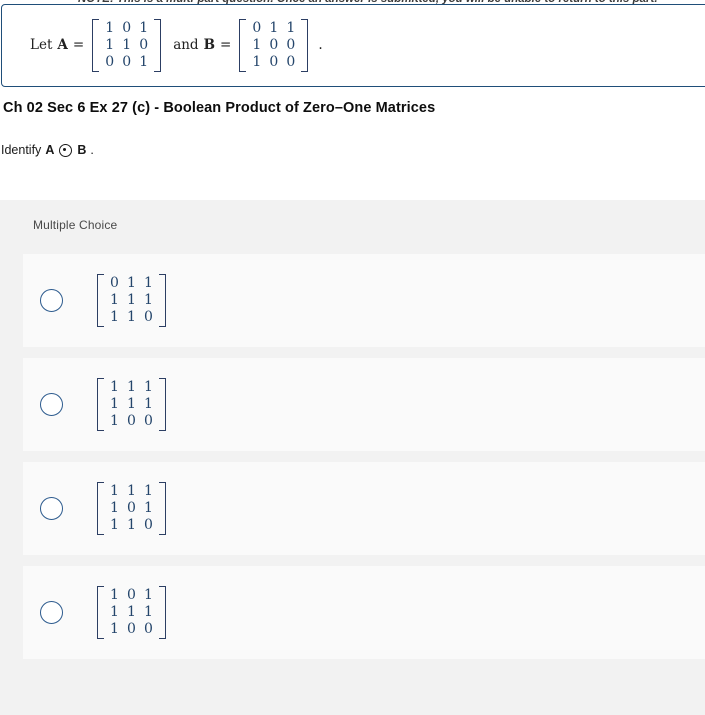 This screenshot has width=705, height=715. I want to click on answers-type-label: Multiple Choice, so click(75, 225).